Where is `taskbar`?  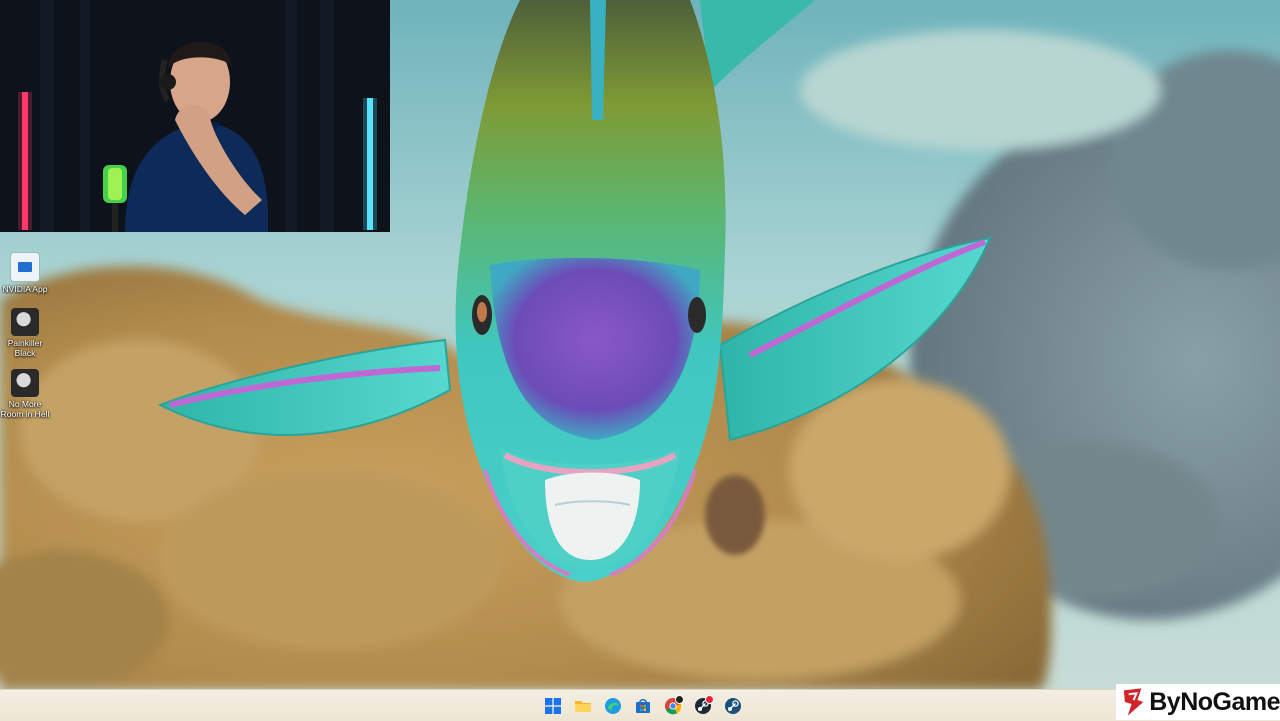 taskbar is located at coordinates (640, 705).